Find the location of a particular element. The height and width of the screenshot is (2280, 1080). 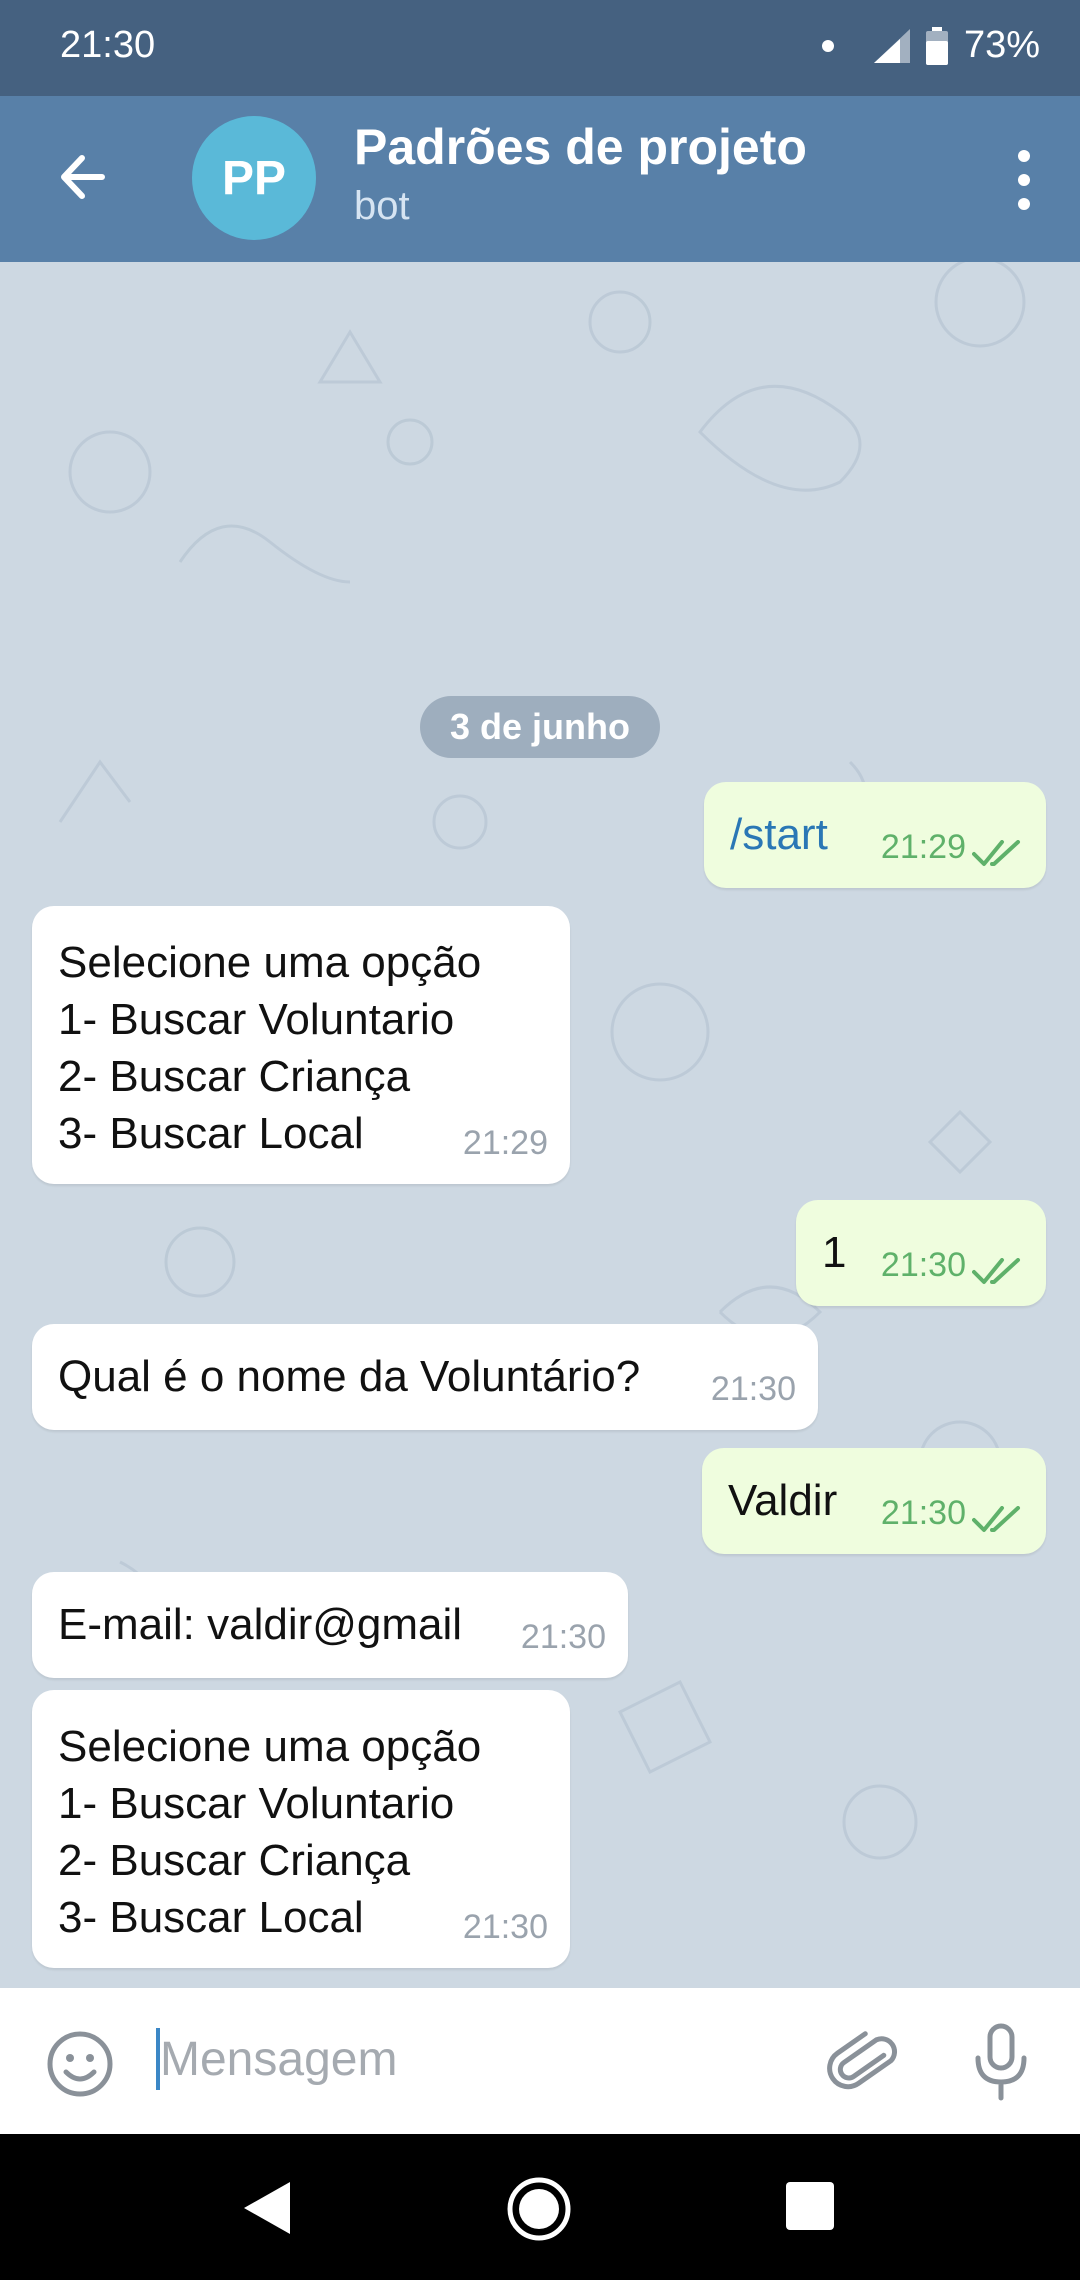

status-time: 21:30 is located at coordinates (108, 45).